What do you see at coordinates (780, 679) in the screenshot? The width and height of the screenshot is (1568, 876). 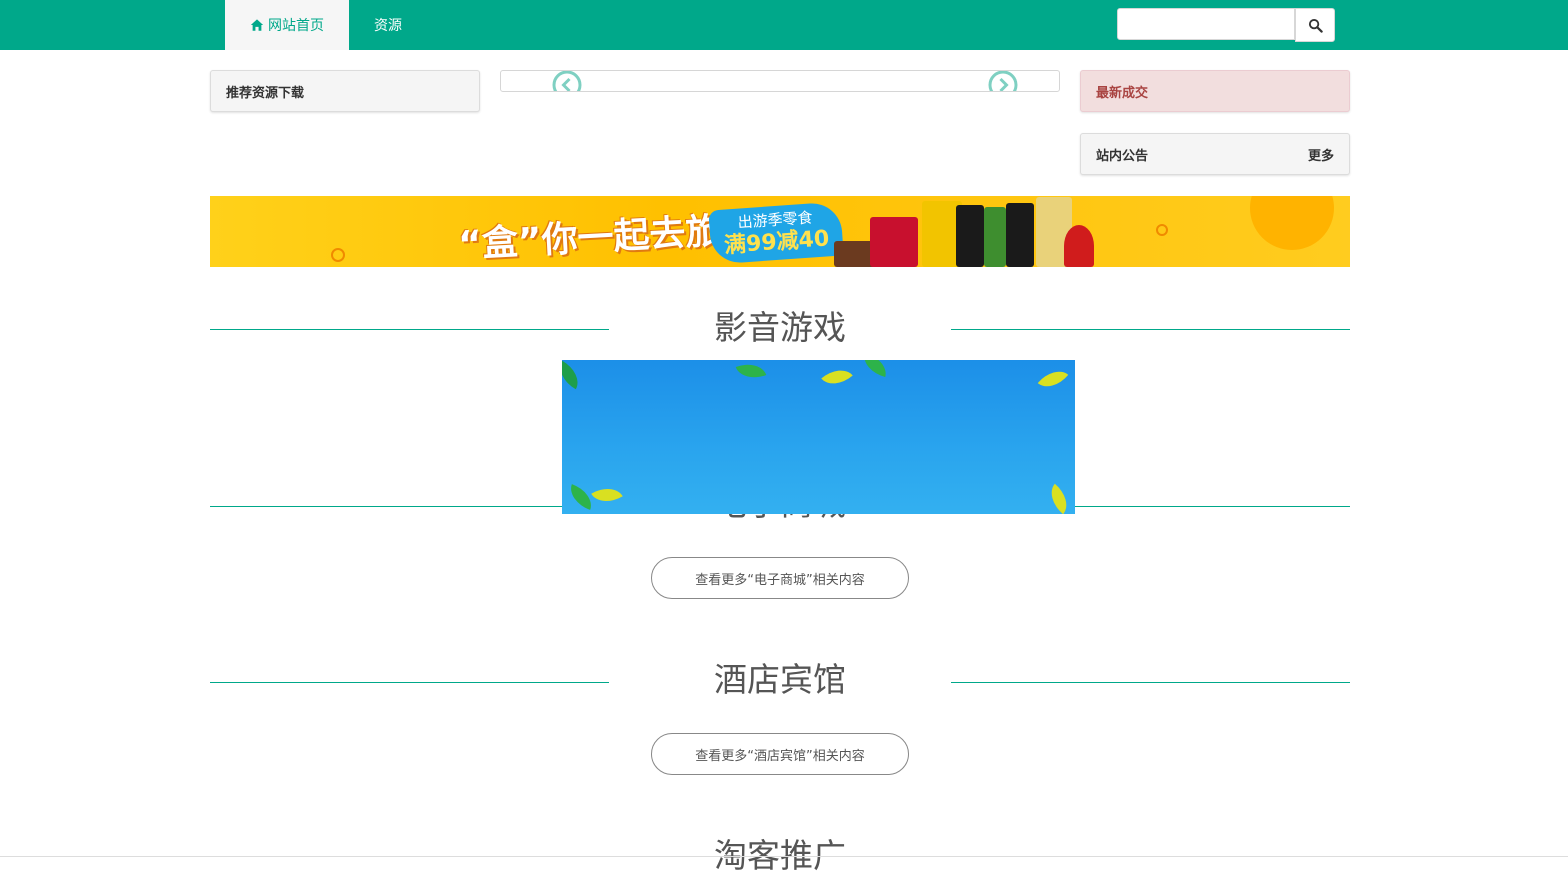 I see `section-title-hotels: 酒店宾馆` at bounding box center [780, 679].